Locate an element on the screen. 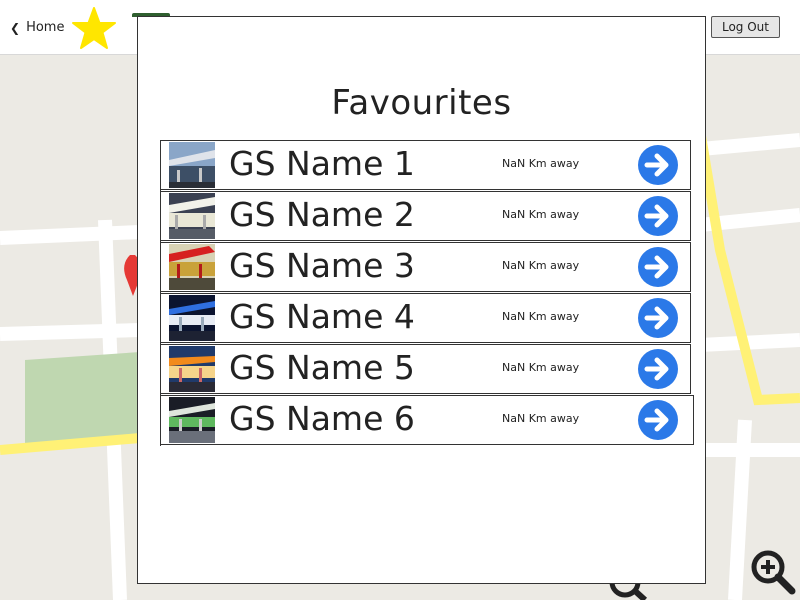 Image resolution: width=800 pixels, height=600 pixels. zoom-in-icon is located at coordinates (773, 572).